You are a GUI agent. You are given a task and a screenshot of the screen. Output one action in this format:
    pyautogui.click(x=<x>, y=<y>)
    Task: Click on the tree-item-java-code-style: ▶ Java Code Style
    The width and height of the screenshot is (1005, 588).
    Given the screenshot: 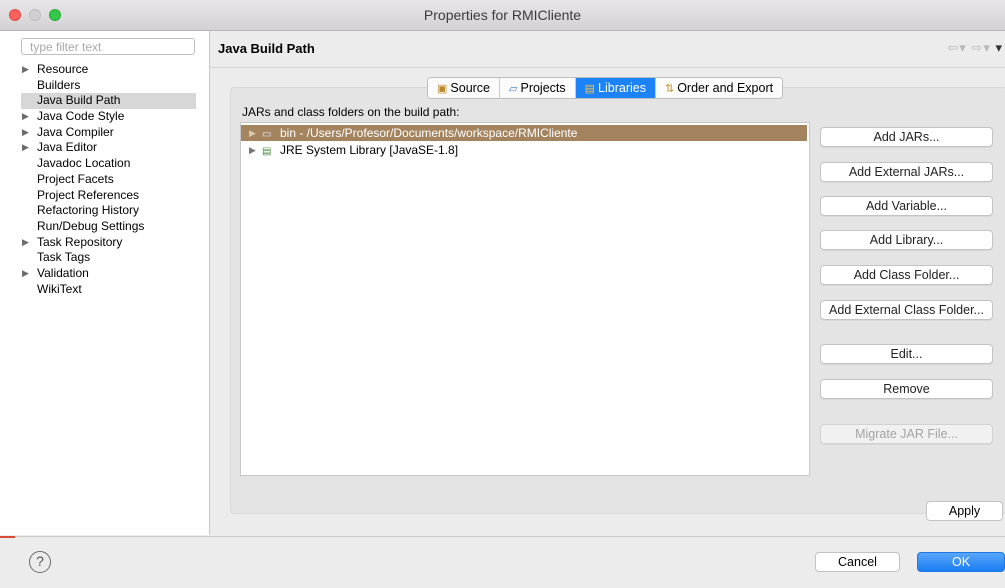 What is the action you would take?
    pyautogui.click(x=108, y=117)
    